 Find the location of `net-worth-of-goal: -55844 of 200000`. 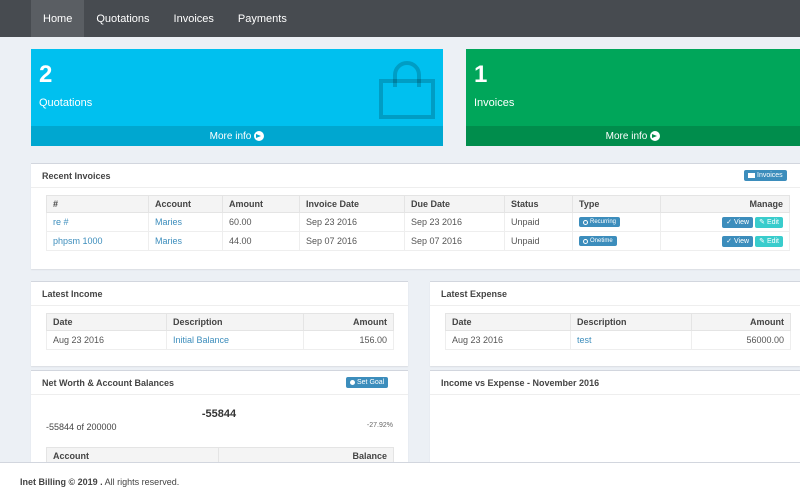

net-worth-of-goal: -55844 of 200000 is located at coordinates (81, 427).